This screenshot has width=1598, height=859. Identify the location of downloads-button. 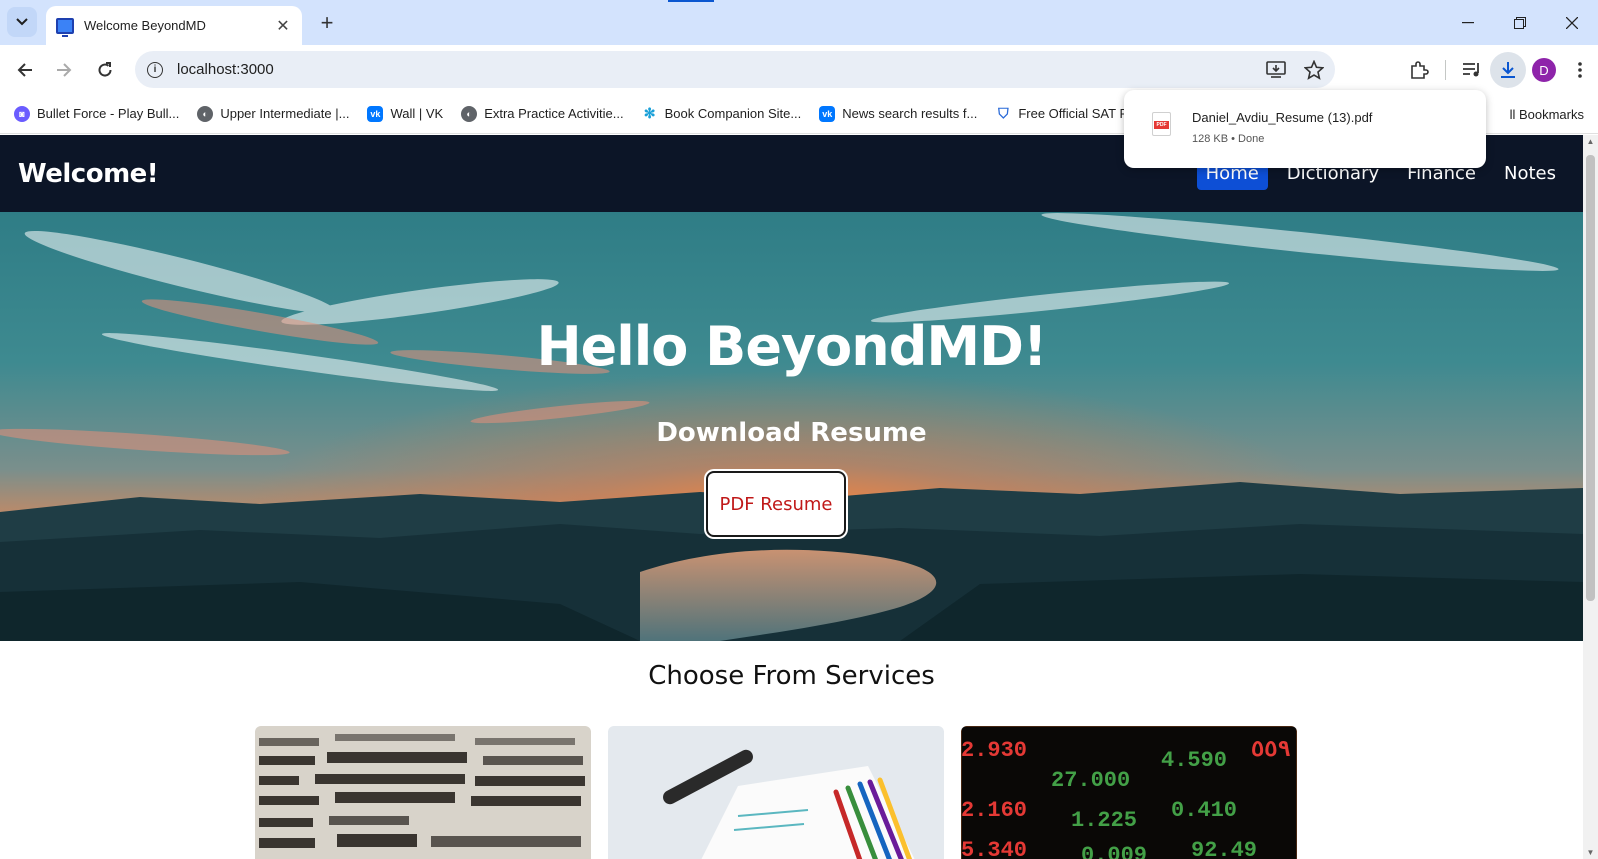
(1508, 70).